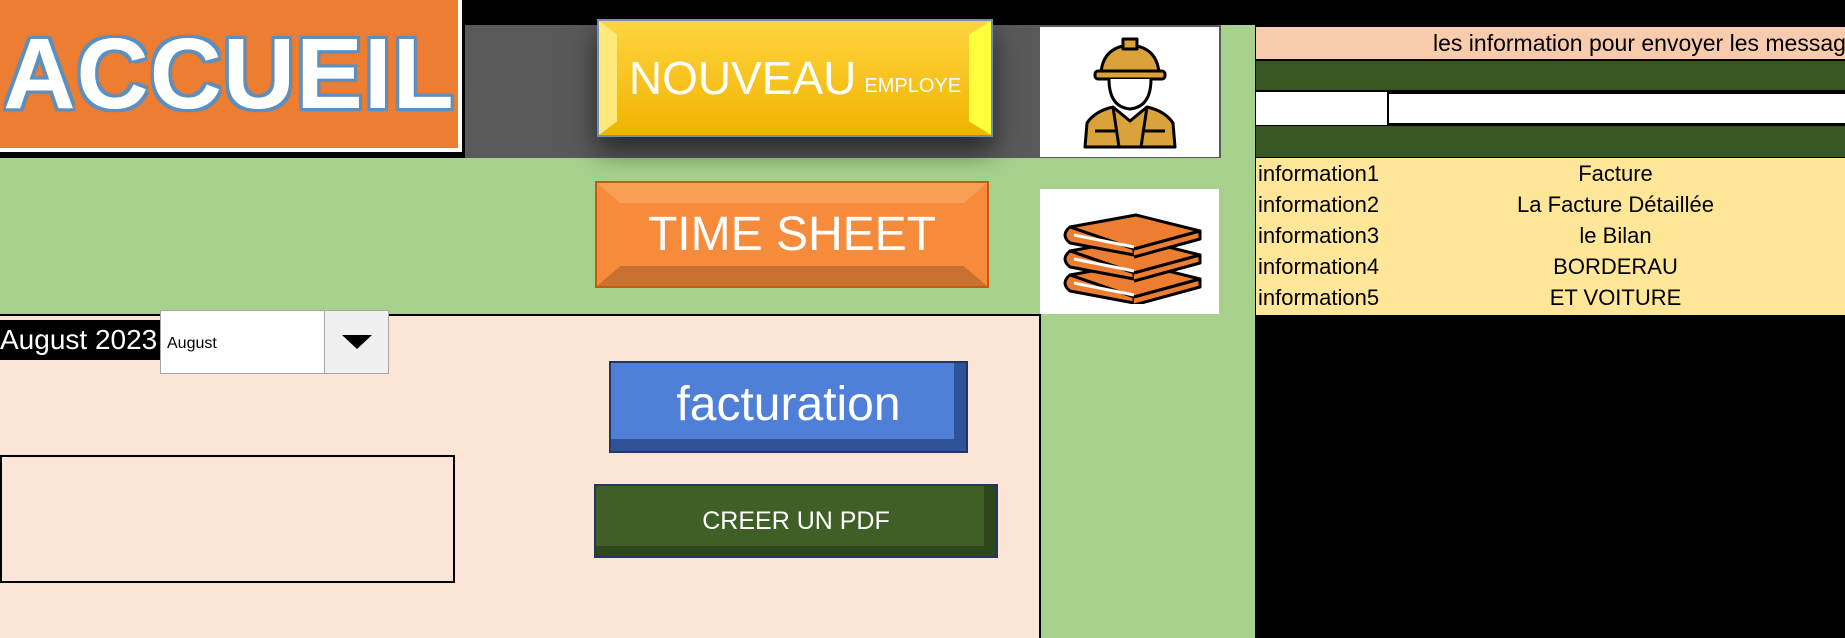  I want to click on info-key: information2, so click(1319, 204).